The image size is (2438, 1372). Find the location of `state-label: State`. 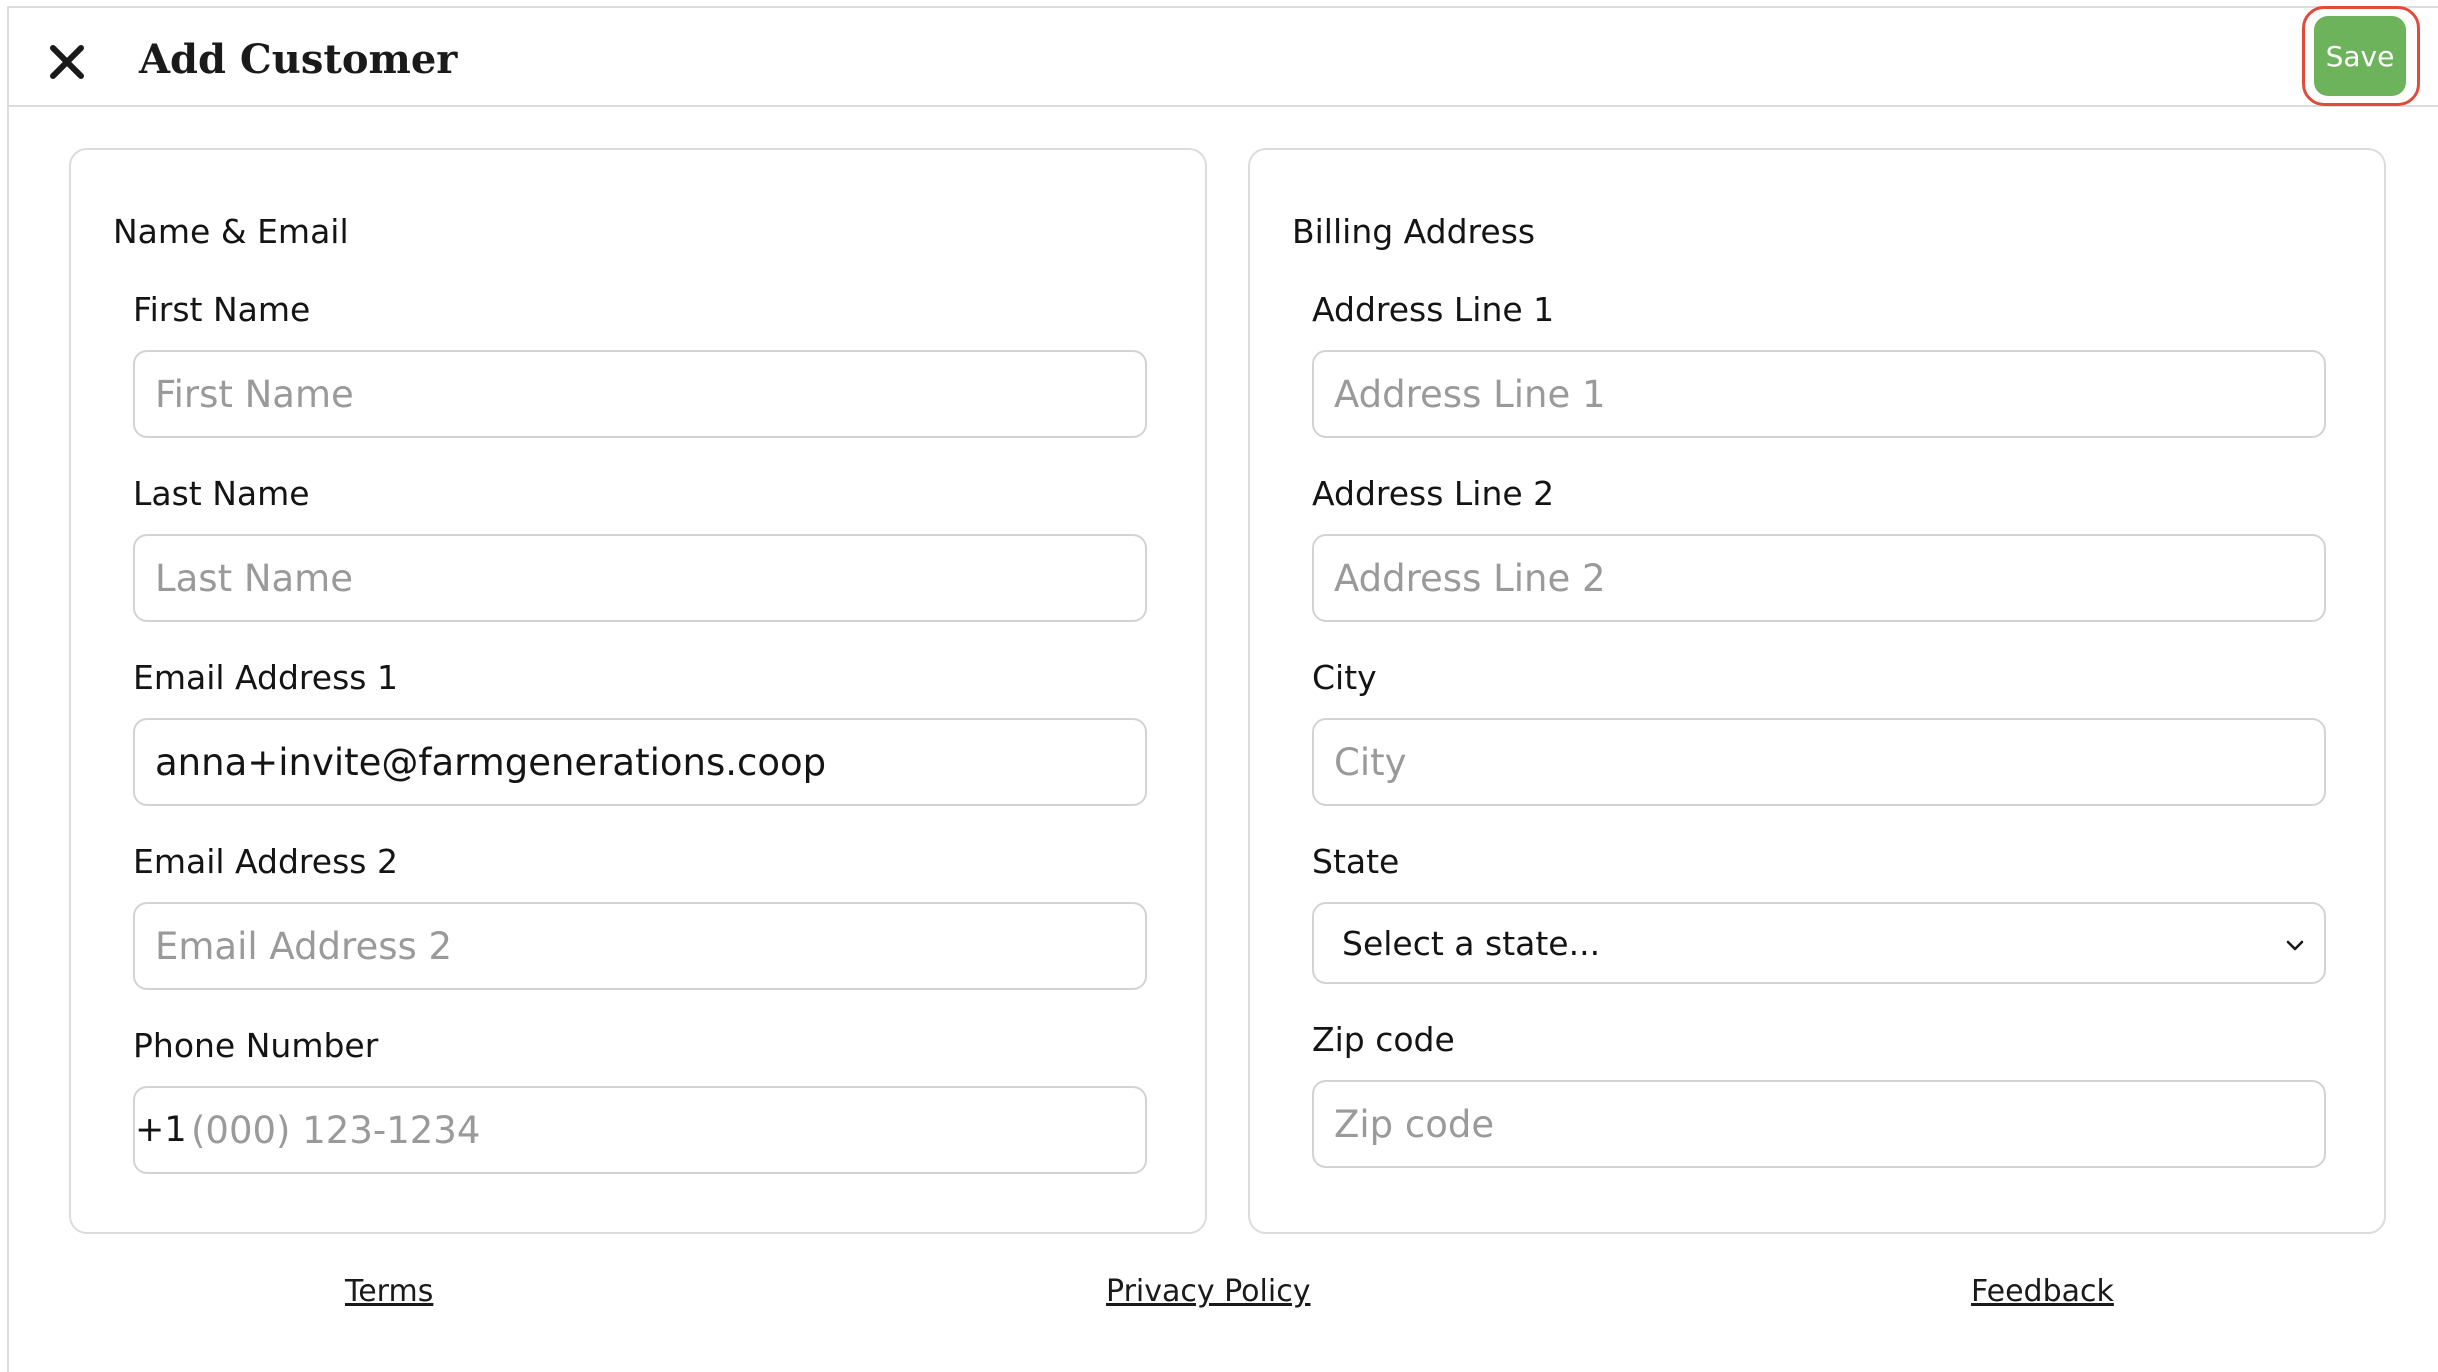

state-label: State is located at coordinates (1356, 861).